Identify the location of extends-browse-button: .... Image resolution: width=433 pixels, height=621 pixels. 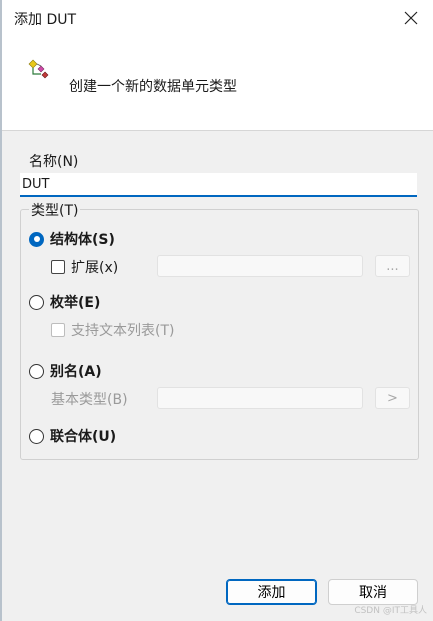
(392, 266).